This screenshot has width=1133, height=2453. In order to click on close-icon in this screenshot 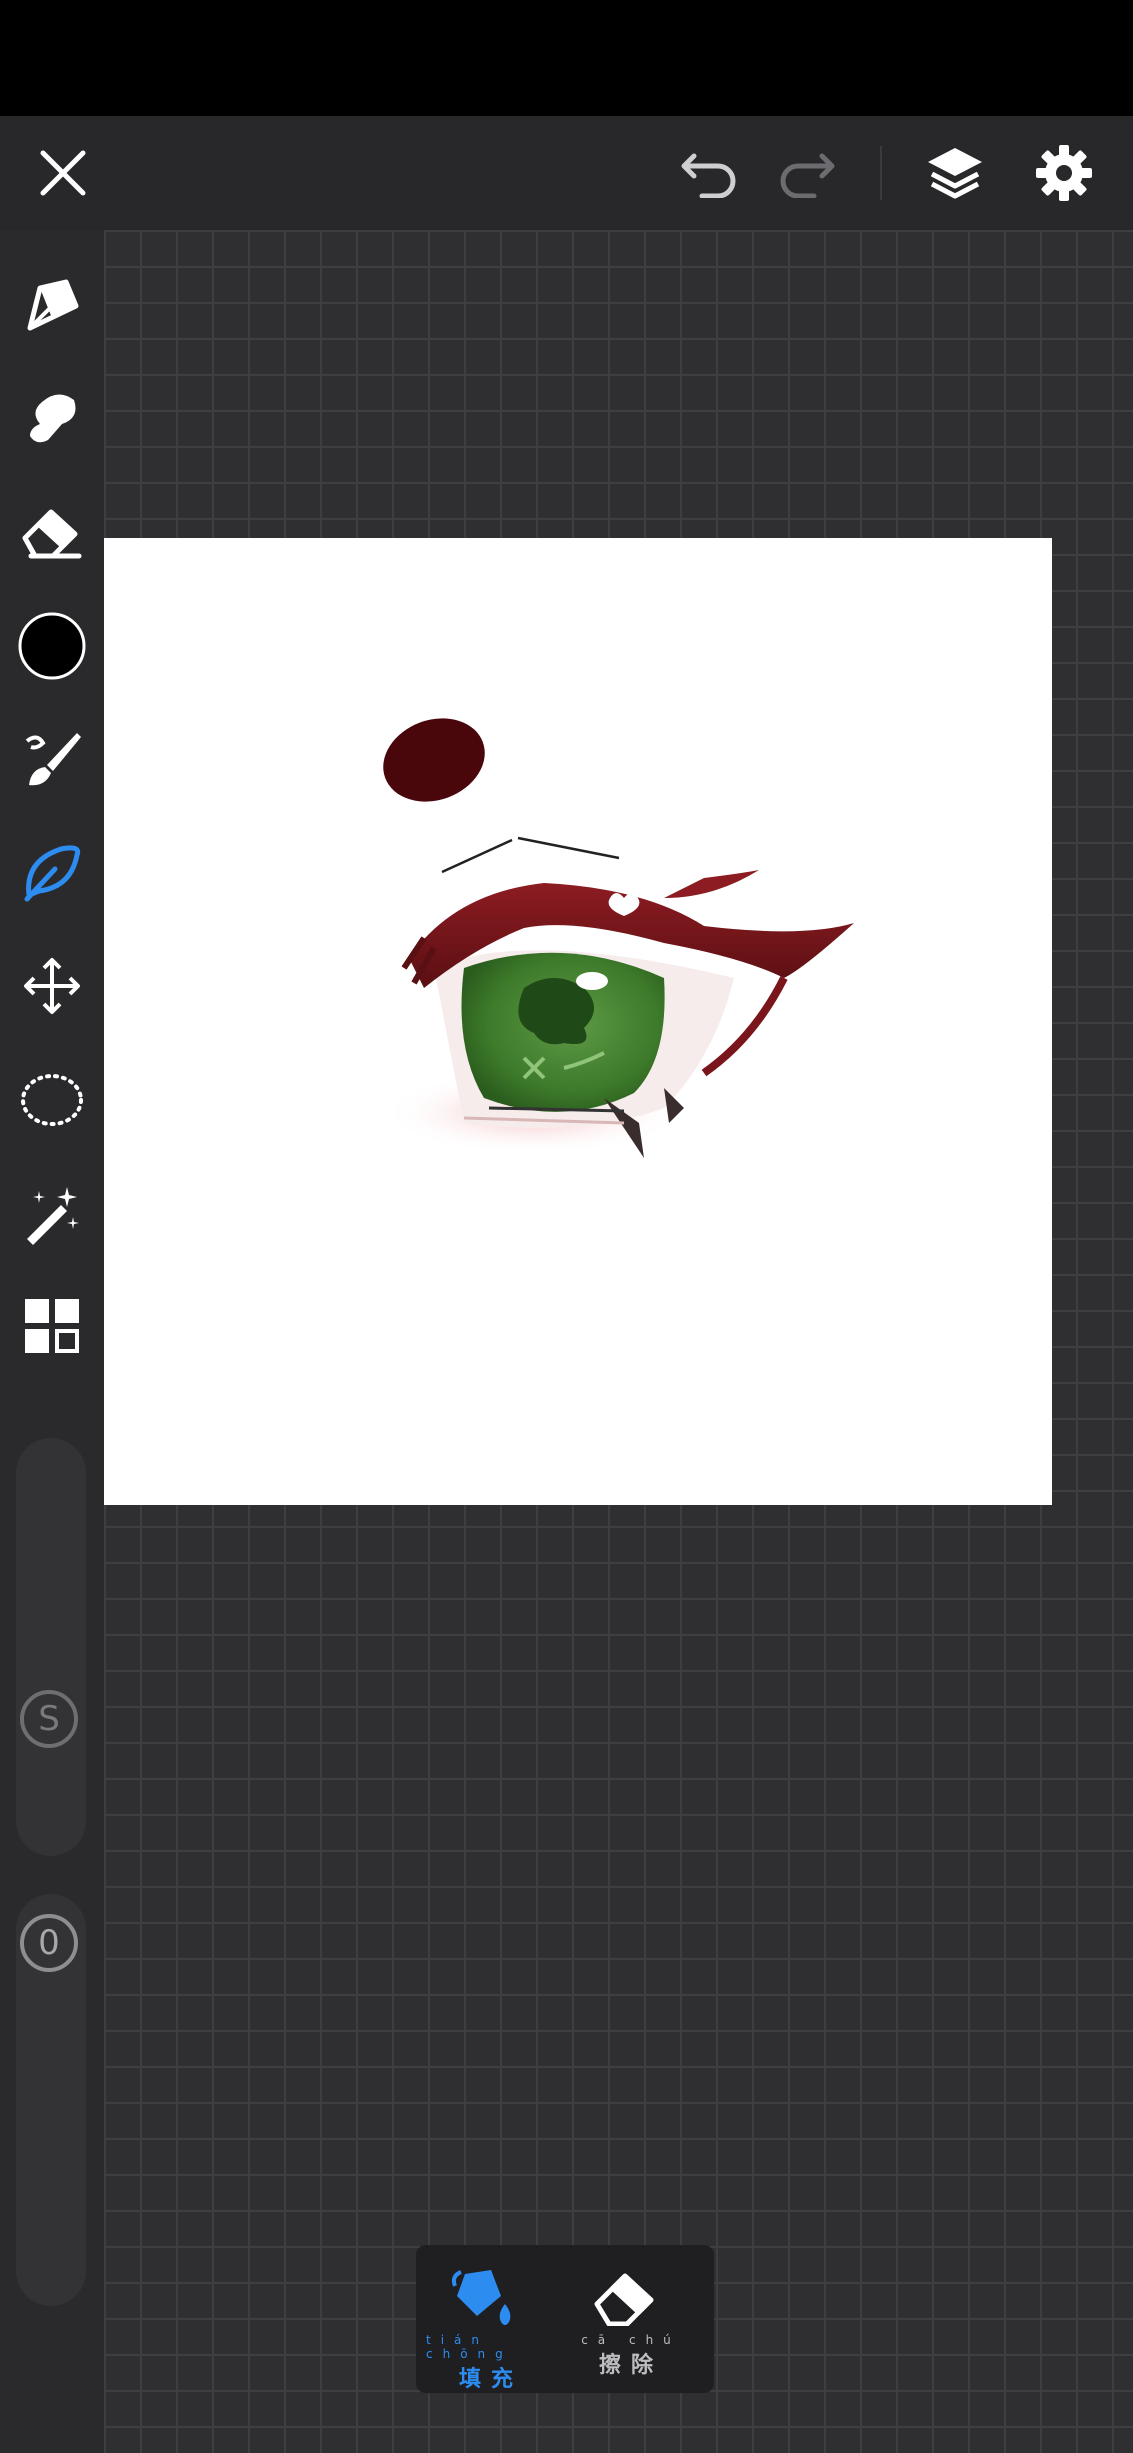, I will do `click(63, 173)`.